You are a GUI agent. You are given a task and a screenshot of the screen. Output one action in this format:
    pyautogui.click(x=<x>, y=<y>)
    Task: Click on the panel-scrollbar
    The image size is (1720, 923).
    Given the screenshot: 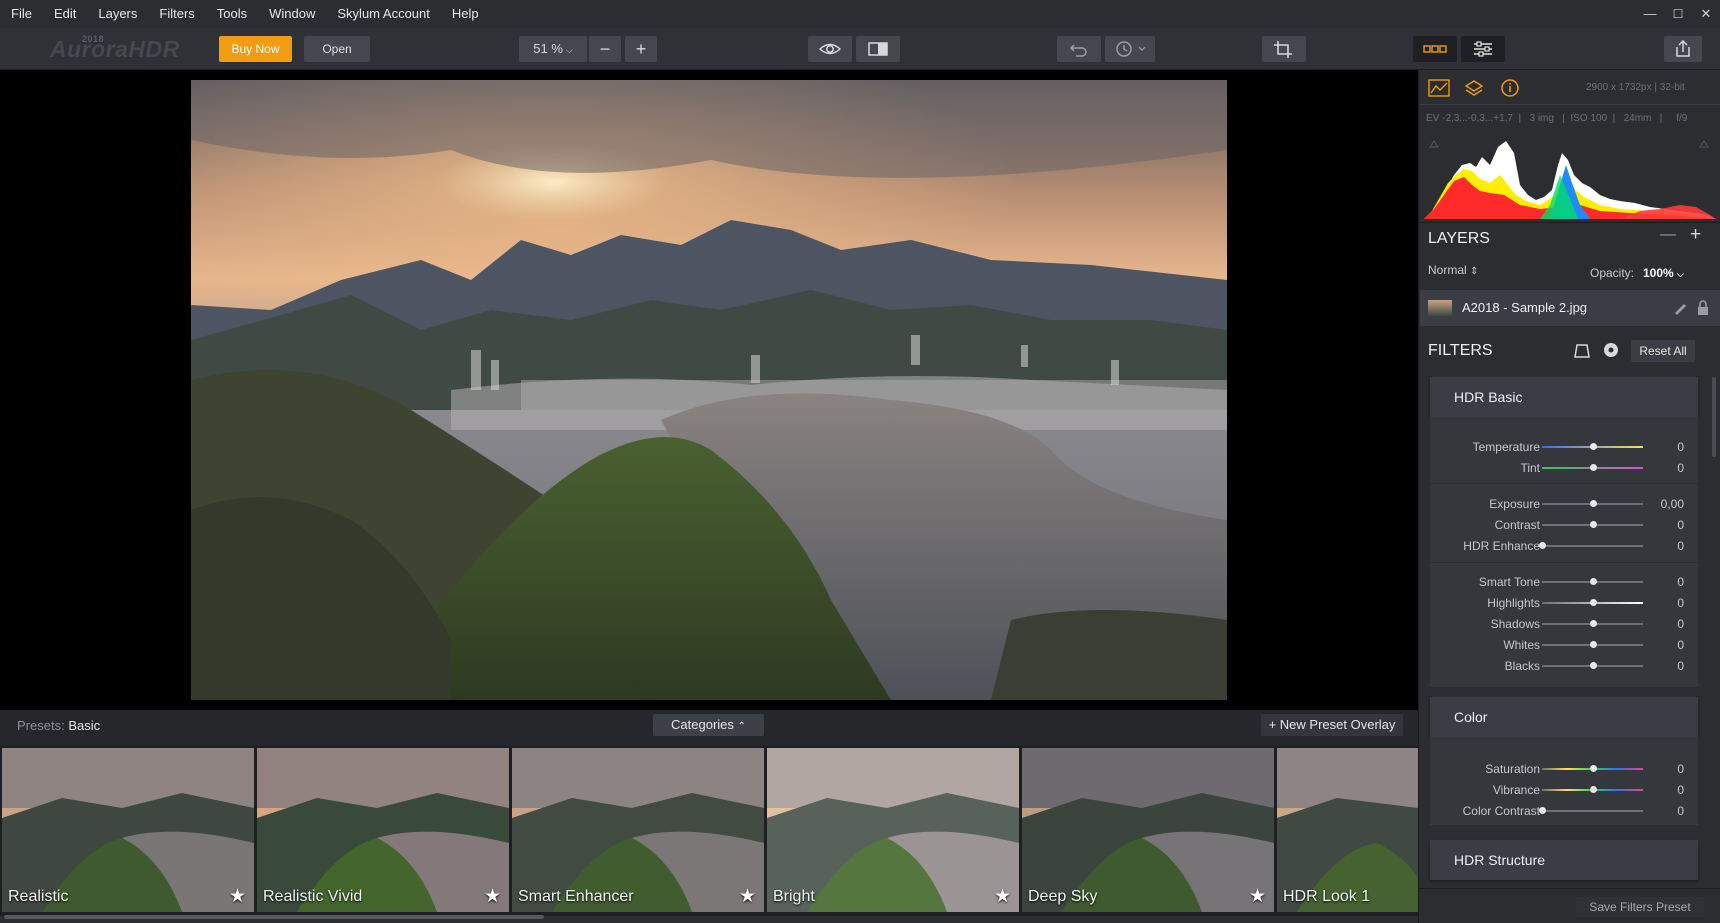 What is the action you would take?
    pyautogui.click(x=1714, y=417)
    